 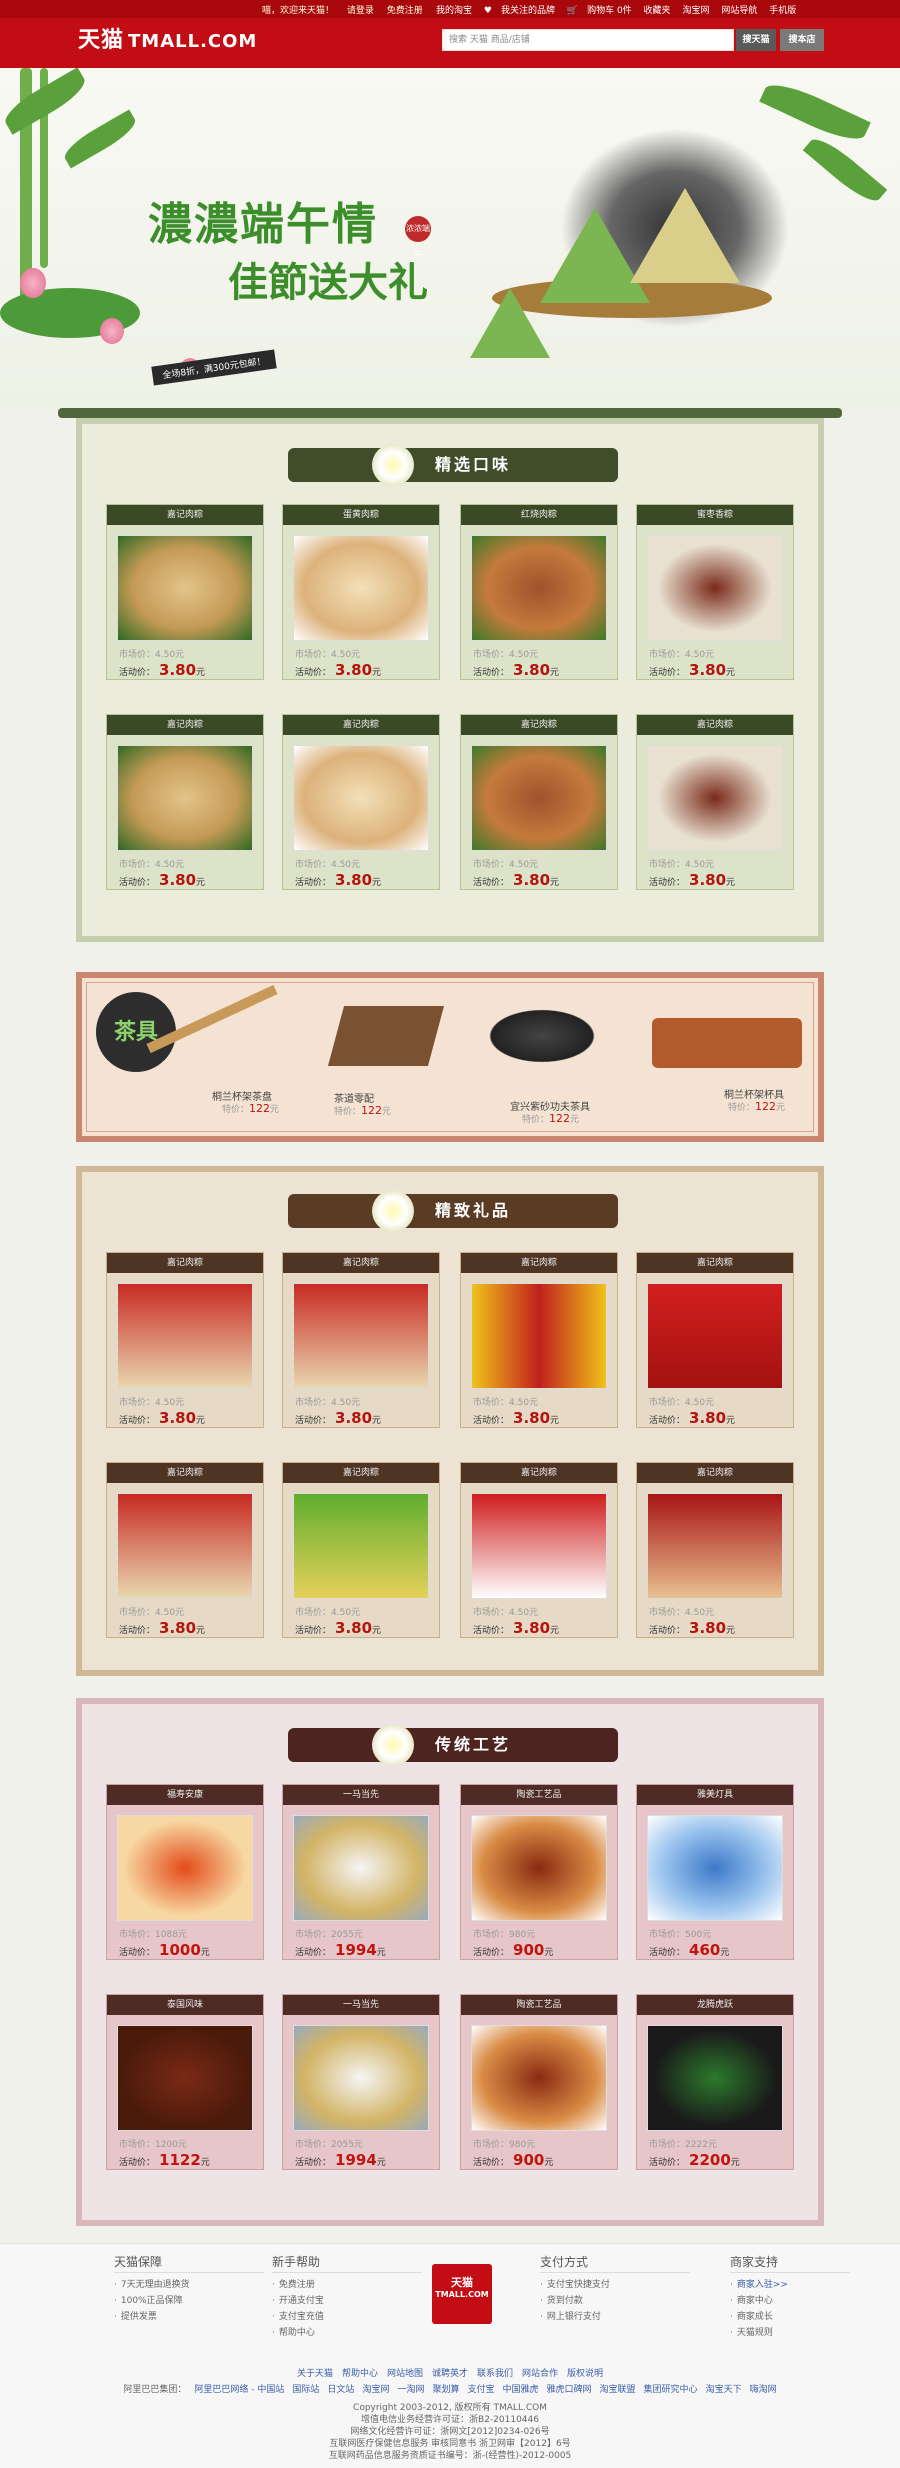 What do you see at coordinates (410, 2390) in the screenshot?
I see `group-link: 一淘网` at bounding box center [410, 2390].